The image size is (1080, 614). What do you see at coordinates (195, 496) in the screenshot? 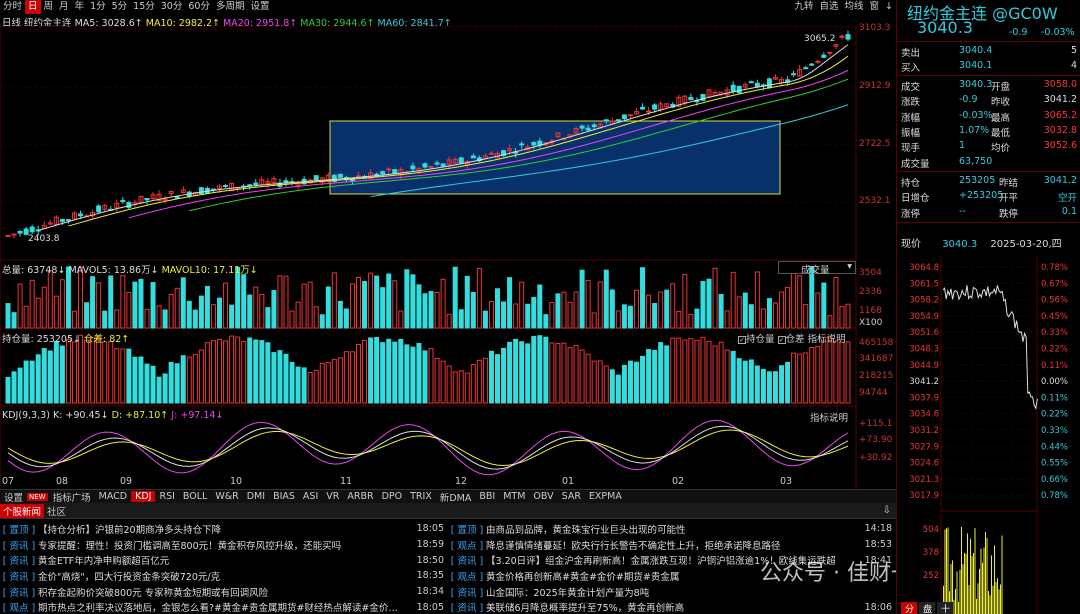
I see `indicator-tab: BOLL` at bounding box center [195, 496].